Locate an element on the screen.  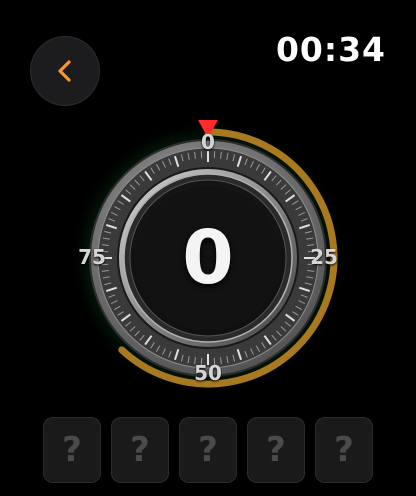
code-slots: ? ? ? ? ? is located at coordinates (208, 450).